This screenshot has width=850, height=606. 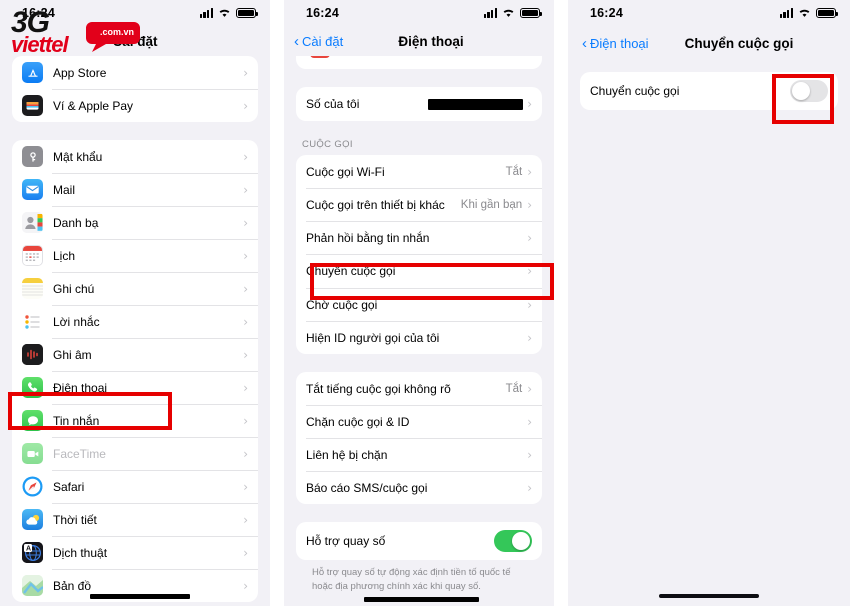 What do you see at coordinates (32, 105) in the screenshot?
I see `wallet-apple-pay-icon` at bounding box center [32, 105].